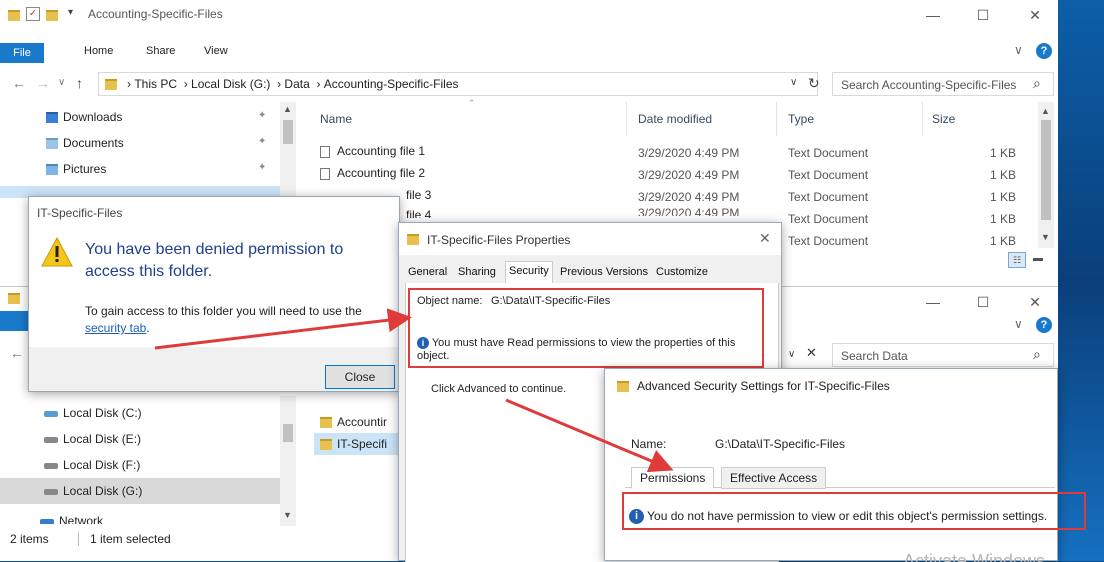 The width and height of the screenshot is (1104, 562). What do you see at coordinates (414, 390) in the screenshot?
I see `annotation-arrows` at bounding box center [414, 390].